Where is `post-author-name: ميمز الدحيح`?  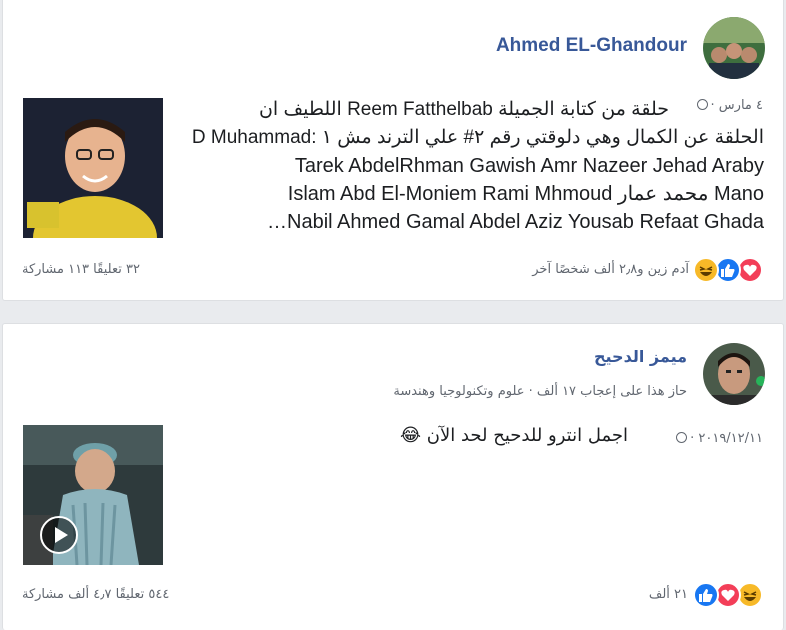 post-author-name: ميمز الدحيح is located at coordinates (640, 356).